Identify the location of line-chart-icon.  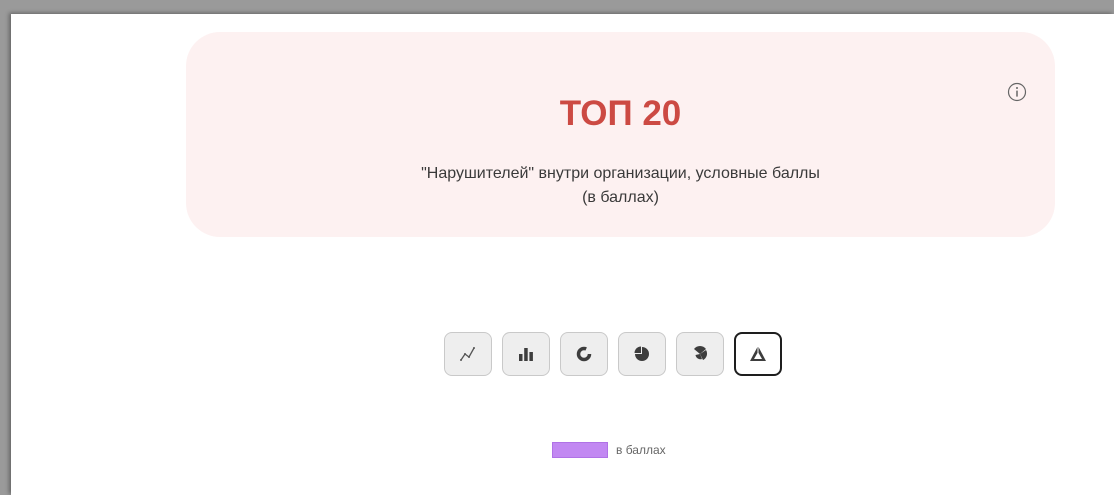
(468, 354).